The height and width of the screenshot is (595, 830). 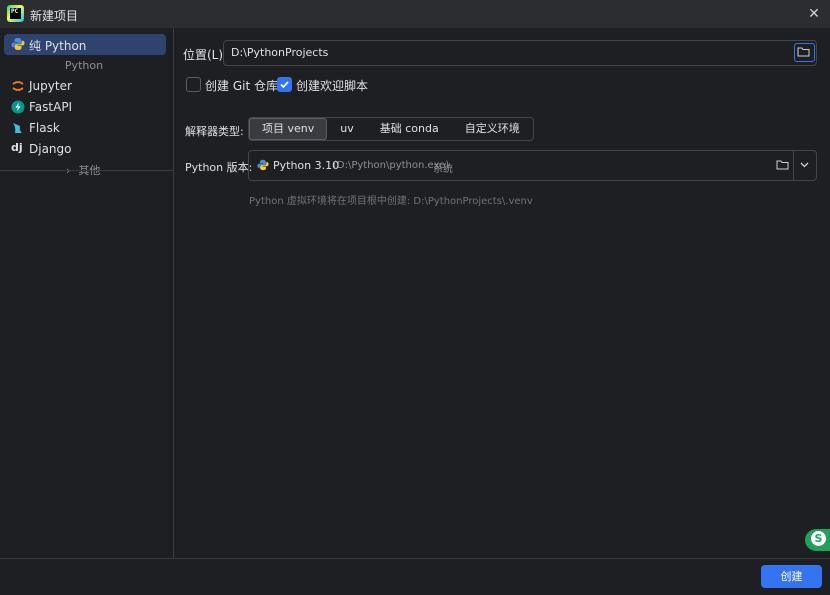 I want to click on interpreter-option-venv: 项目 venv, so click(x=288, y=129).